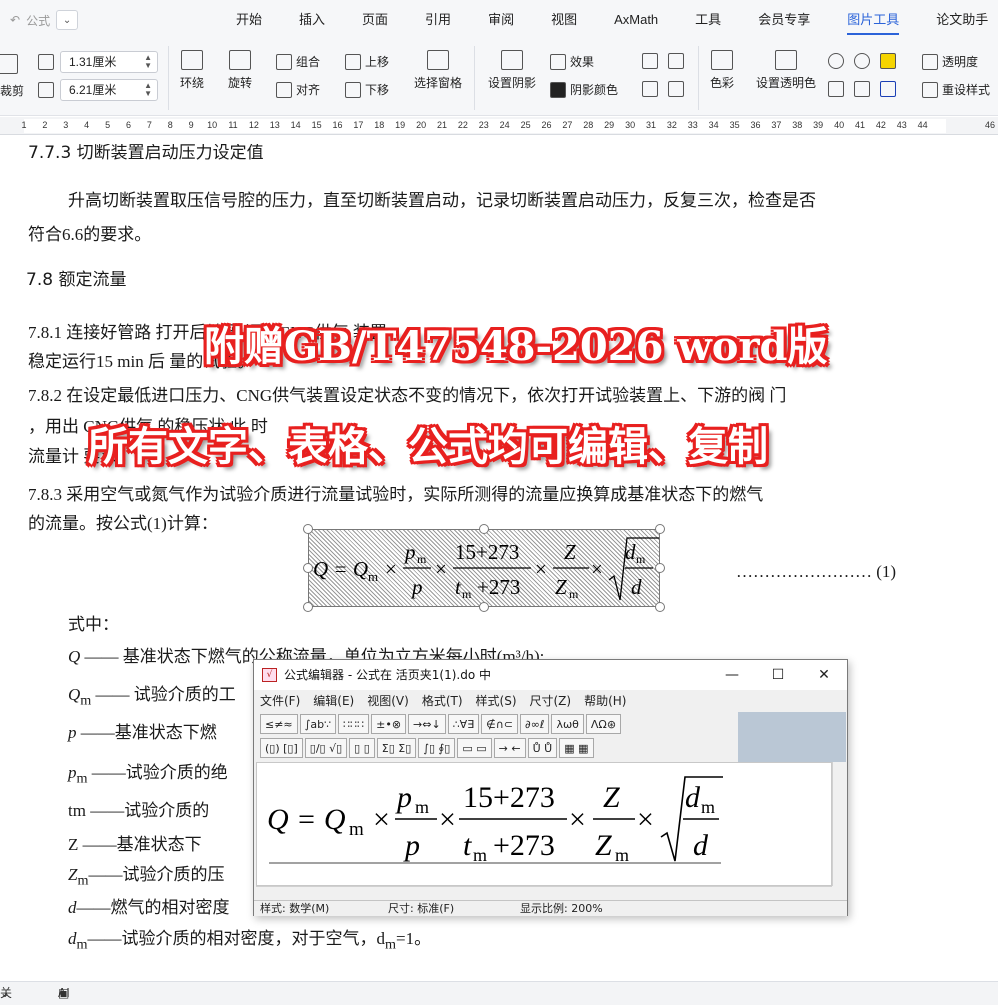 The height and width of the screenshot is (1005, 998). Describe the element at coordinates (6, 993) in the screenshot. I see `close-review-button: 关闭 ⌄` at that location.